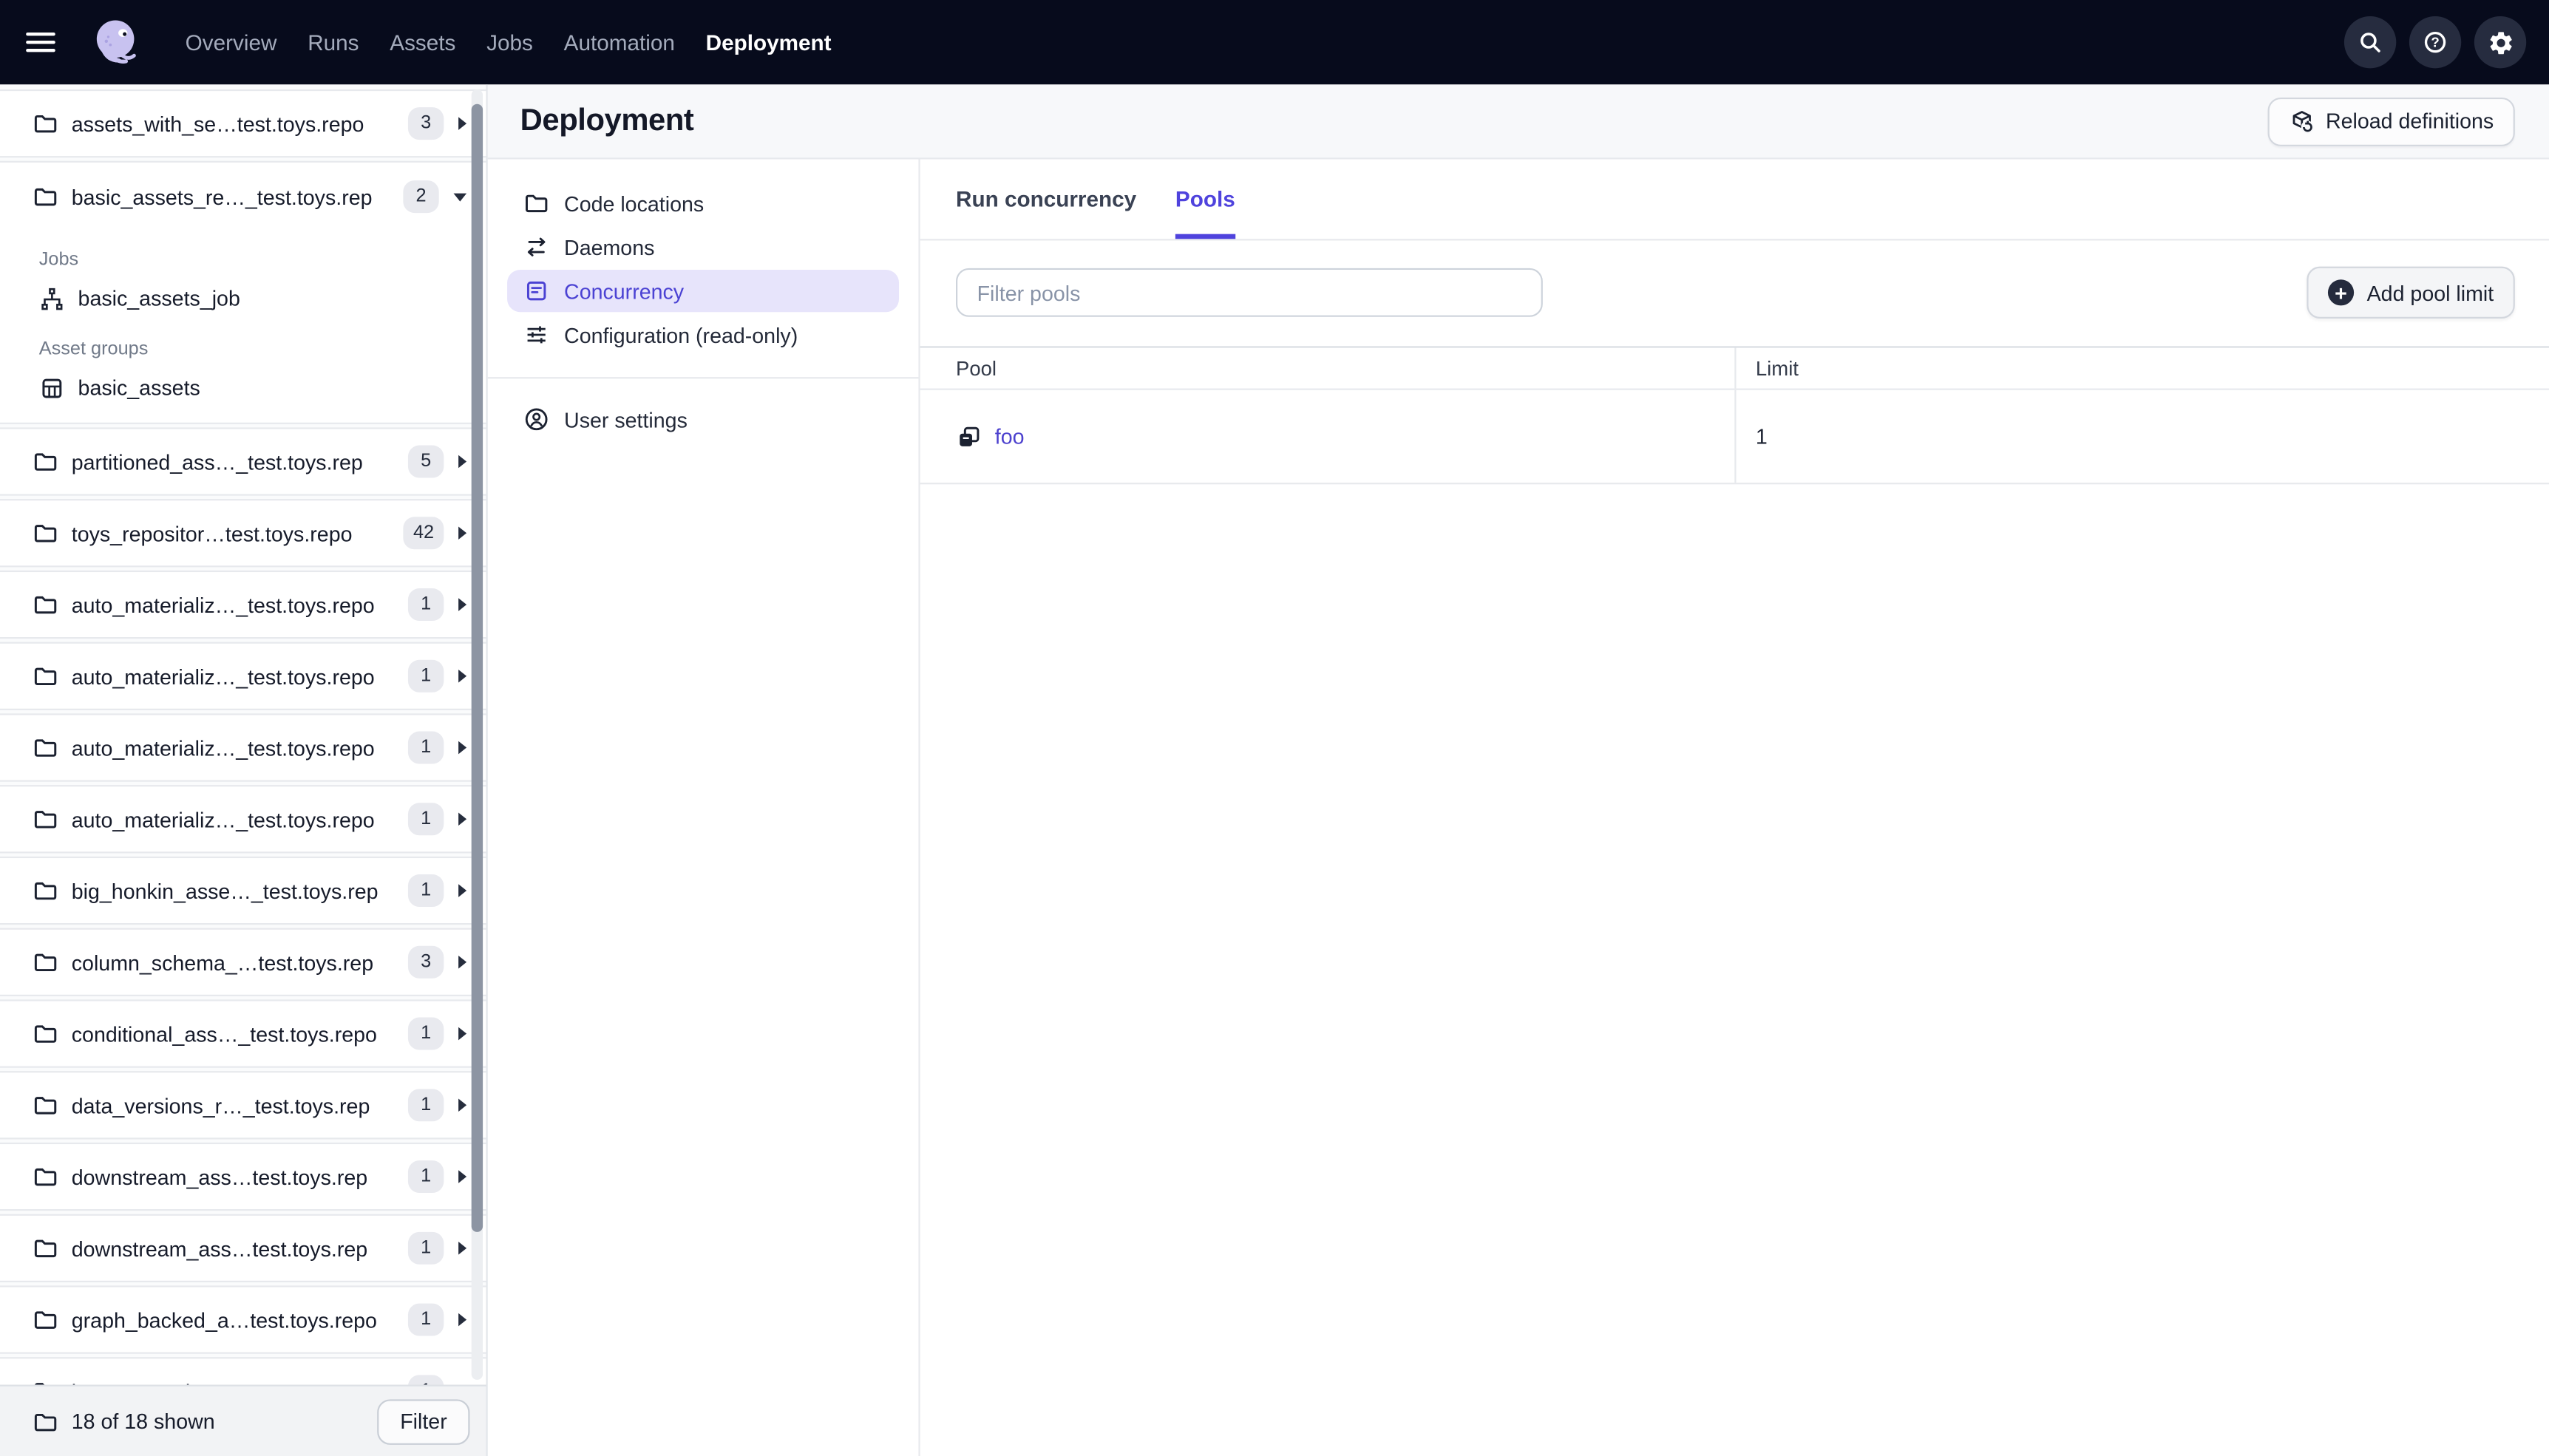 Image resolution: width=2549 pixels, height=1456 pixels. What do you see at coordinates (536, 247) in the screenshot?
I see `daemons-icon` at bounding box center [536, 247].